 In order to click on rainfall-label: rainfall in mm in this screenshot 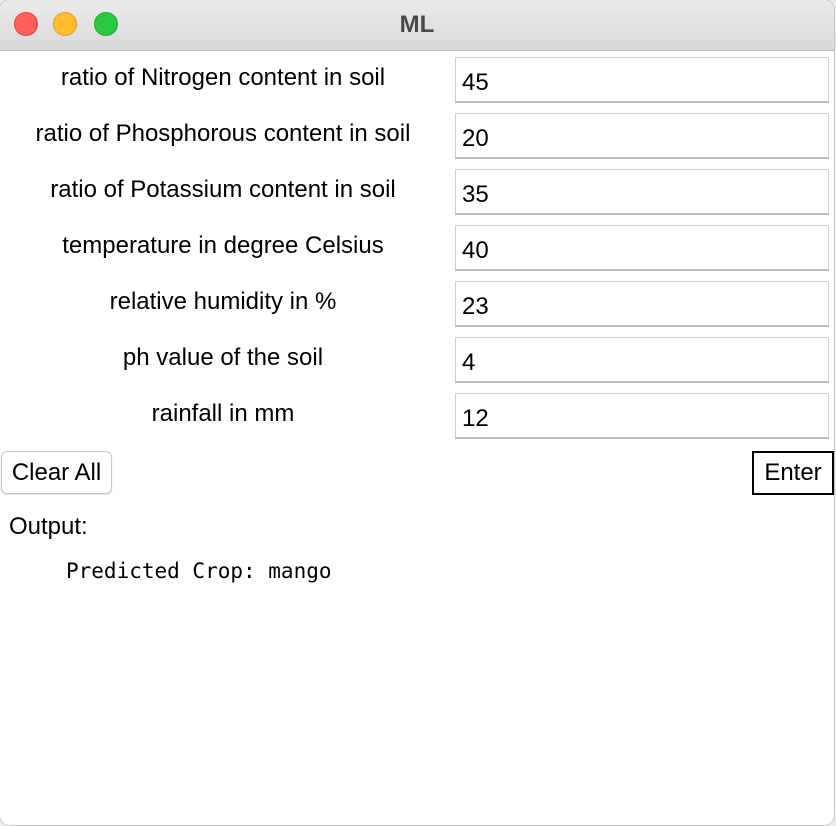, I will do `click(223, 413)`.